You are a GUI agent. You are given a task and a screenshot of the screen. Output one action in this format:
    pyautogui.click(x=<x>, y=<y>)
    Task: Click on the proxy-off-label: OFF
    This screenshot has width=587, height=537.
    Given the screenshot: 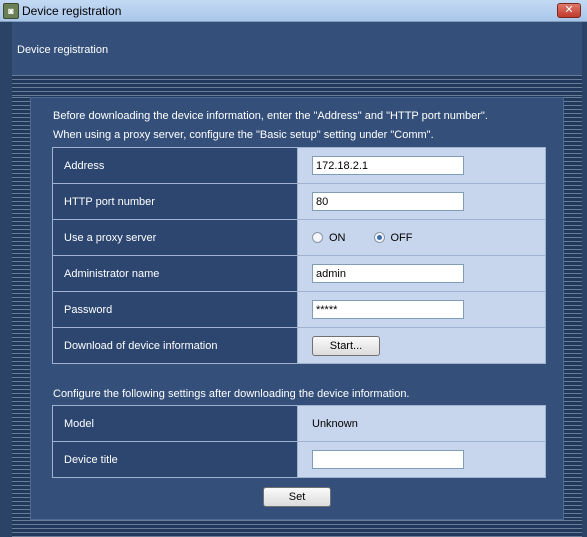 What is the action you would take?
    pyautogui.click(x=401, y=237)
    